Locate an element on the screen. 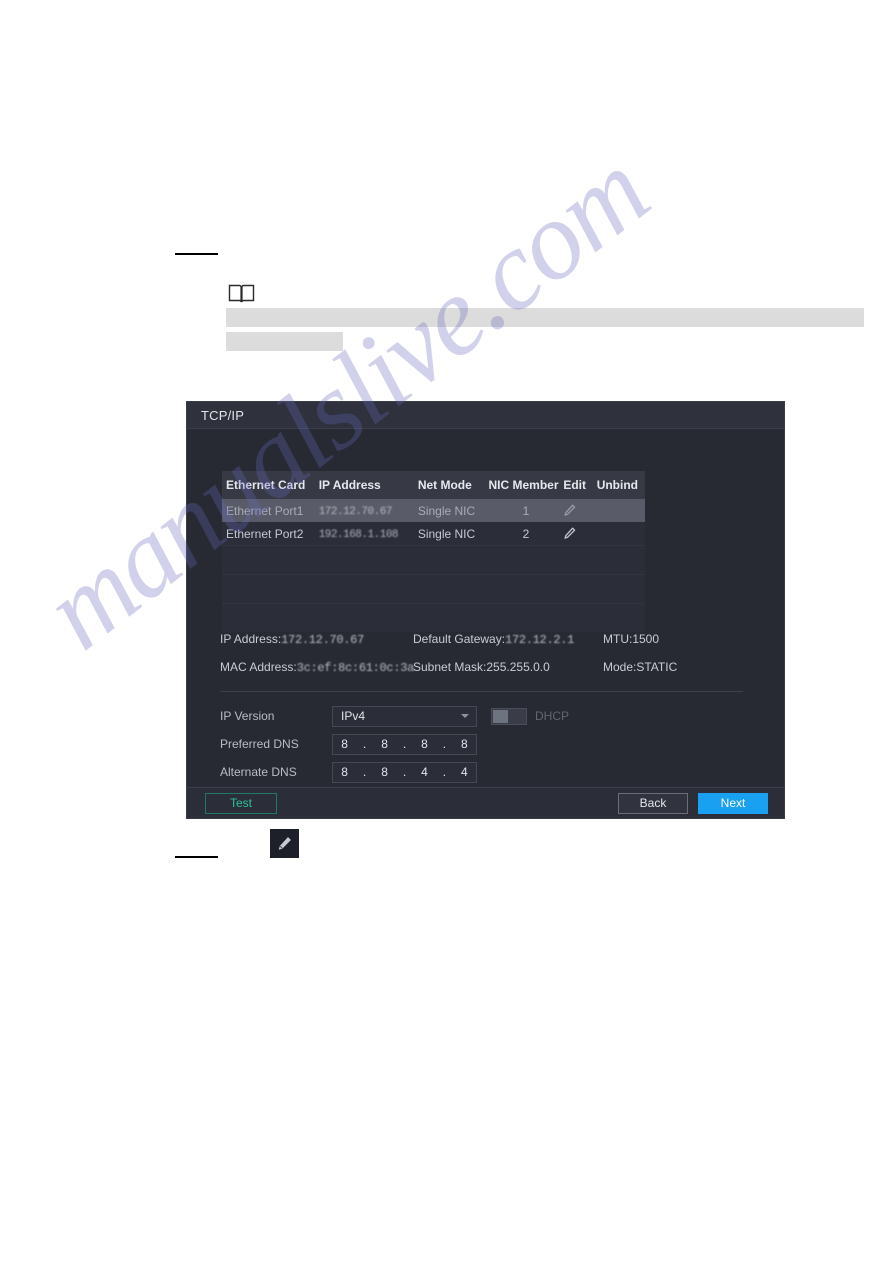 The image size is (893, 1263). back-button: Back is located at coordinates (653, 803).